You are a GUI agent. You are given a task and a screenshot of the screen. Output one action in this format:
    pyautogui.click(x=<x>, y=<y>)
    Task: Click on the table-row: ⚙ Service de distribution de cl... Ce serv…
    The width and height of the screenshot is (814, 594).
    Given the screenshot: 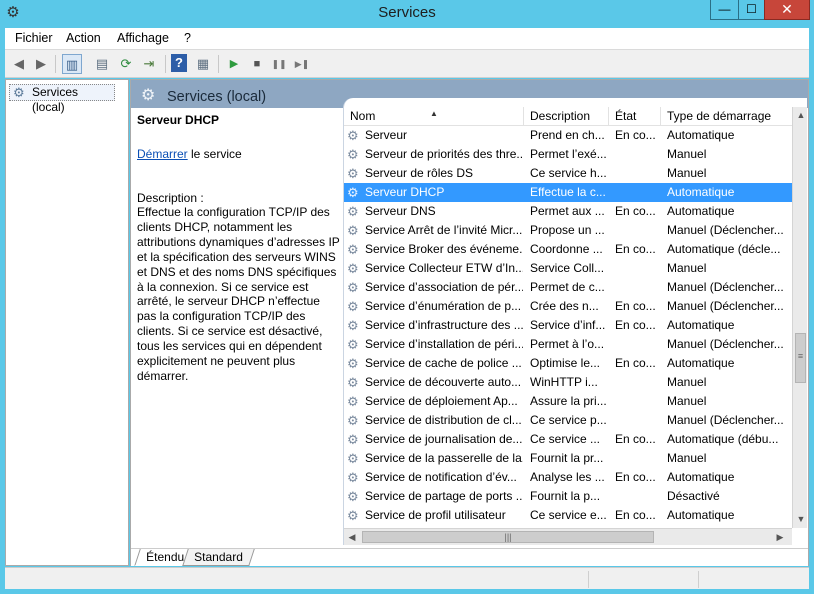 What is the action you would take?
    pyautogui.click(x=568, y=420)
    